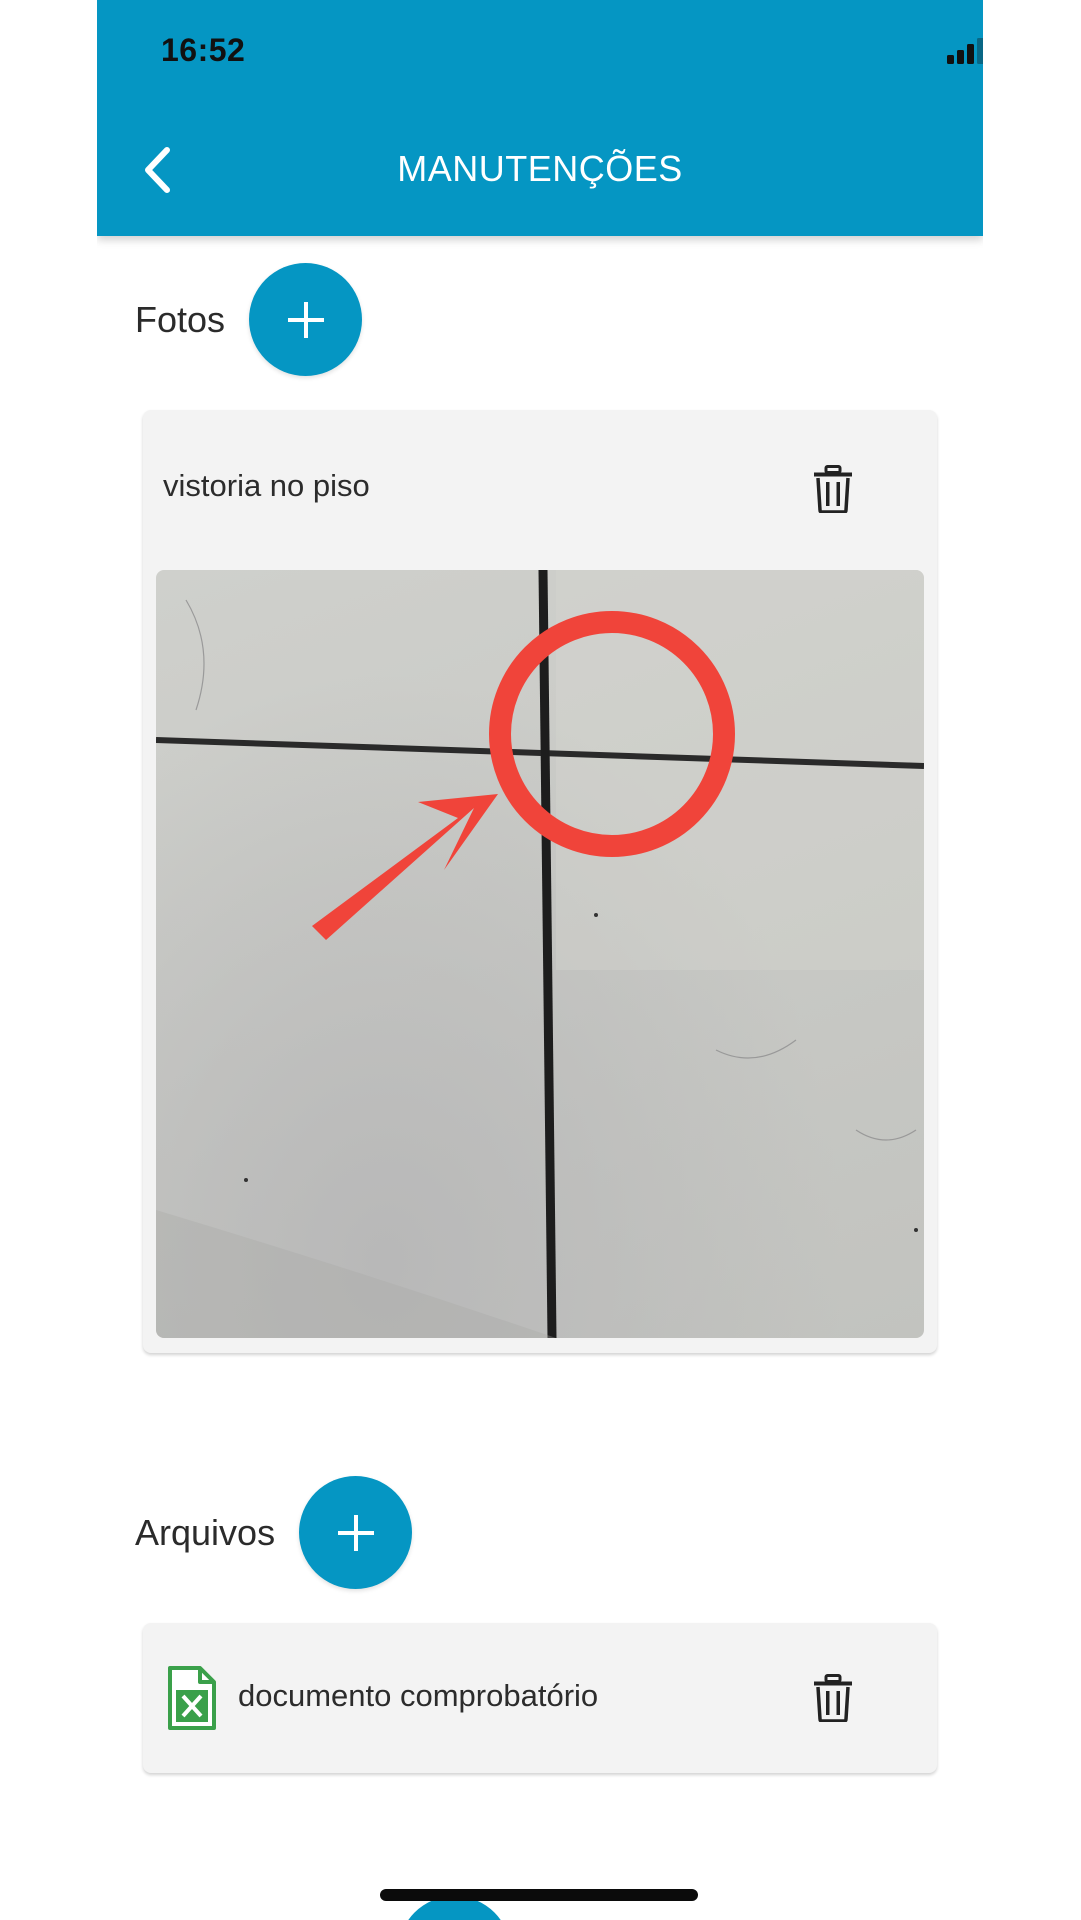 This screenshot has height=1920, width=1081. I want to click on signal-icon, so click(965, 51).